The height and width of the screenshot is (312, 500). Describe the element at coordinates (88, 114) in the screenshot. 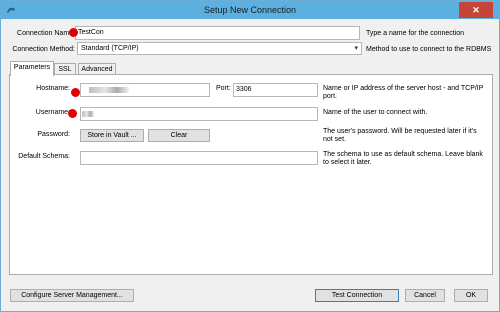

I see `redacted-username` at that location.